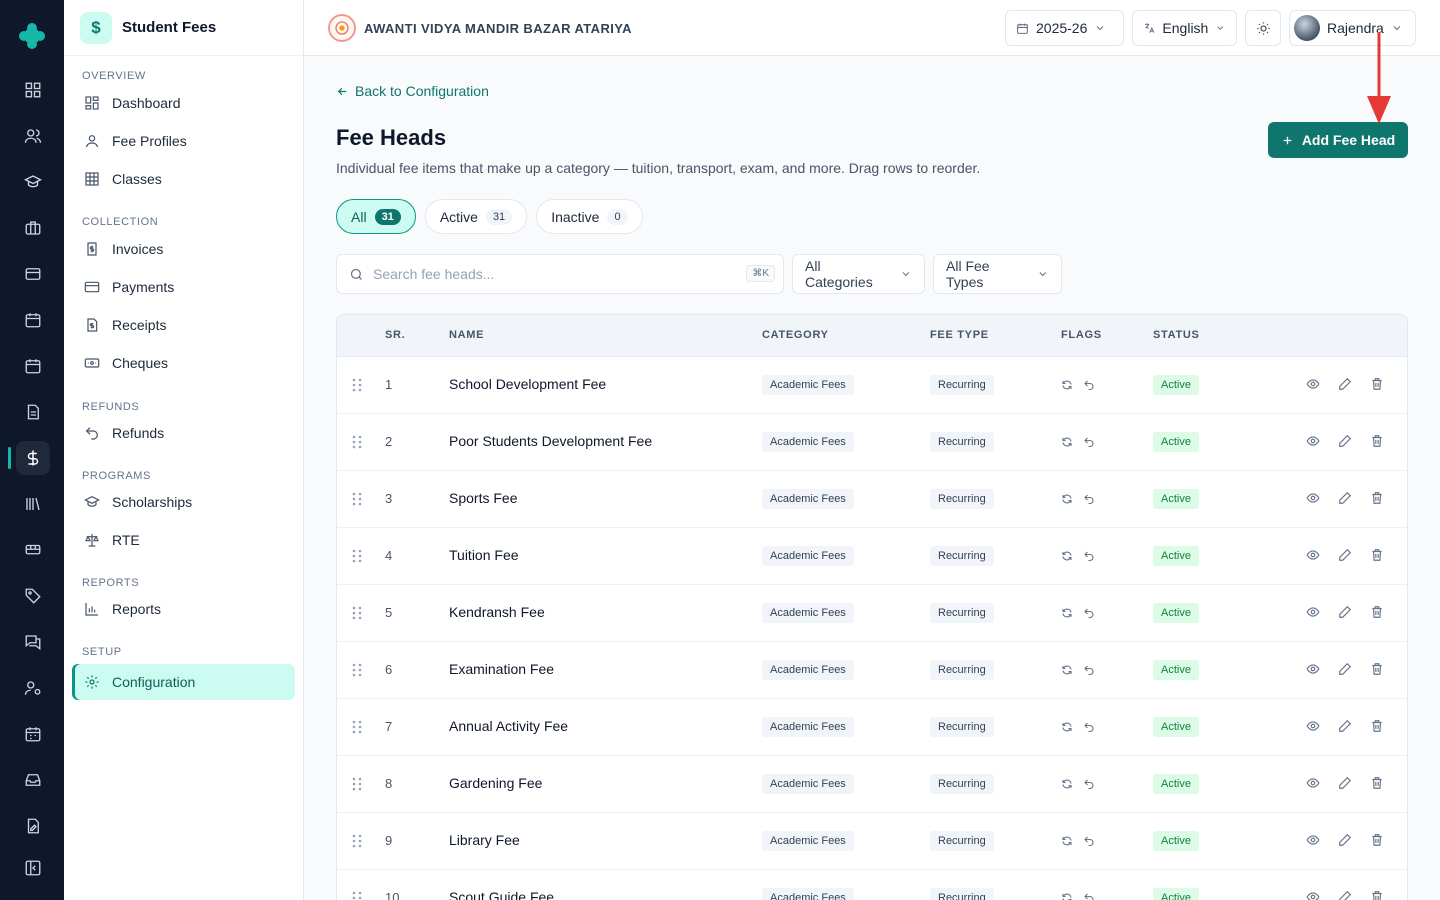 The height and width of the screenshot is (900, 1440). What do you see at coordinates (183, 287) in the screenshot?
I see `sidebar-item-payments: Payments` at bounding box center [183, 287].